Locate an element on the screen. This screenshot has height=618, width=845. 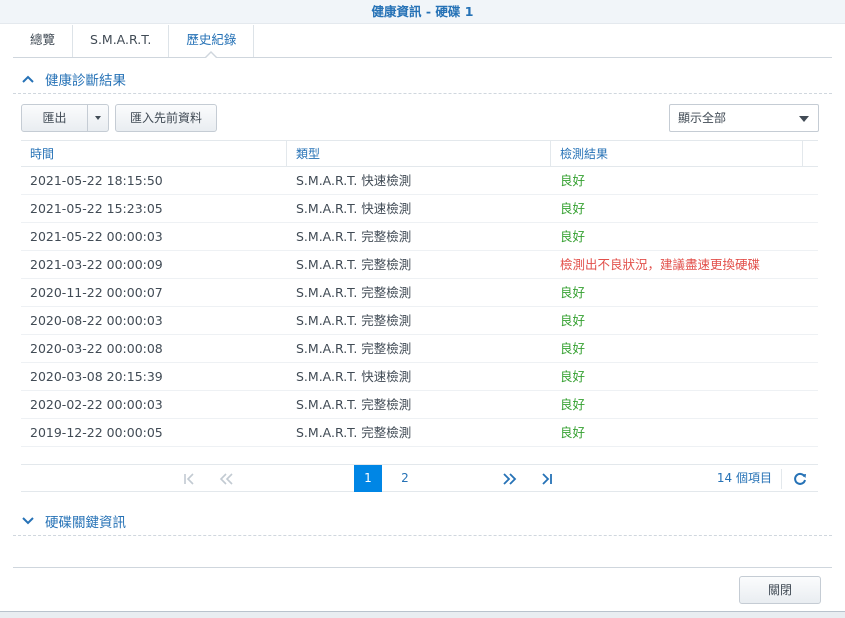
toolbar: 匯出 匯入先前資料 顯示全部 is located at coordinates (420, 118).